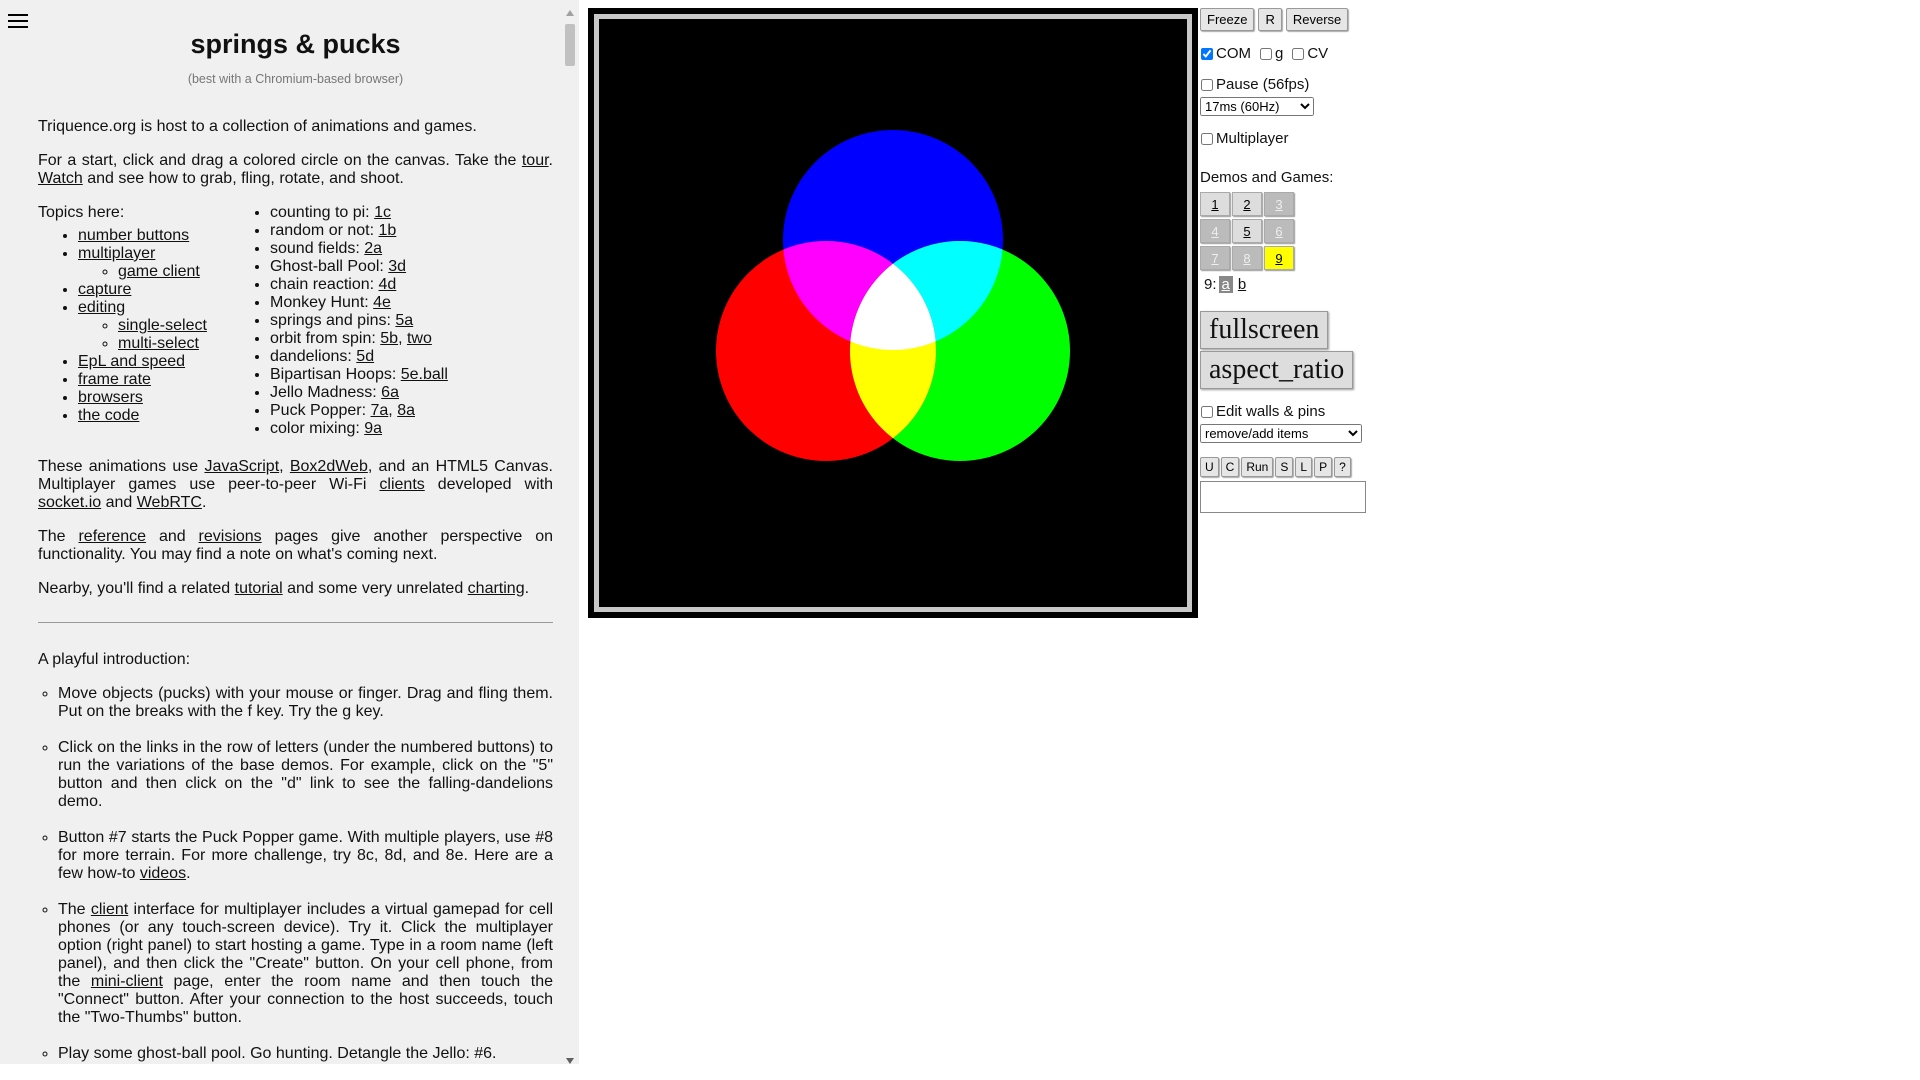  I want to click on demo-button-3: 3, so click(1279, 204).